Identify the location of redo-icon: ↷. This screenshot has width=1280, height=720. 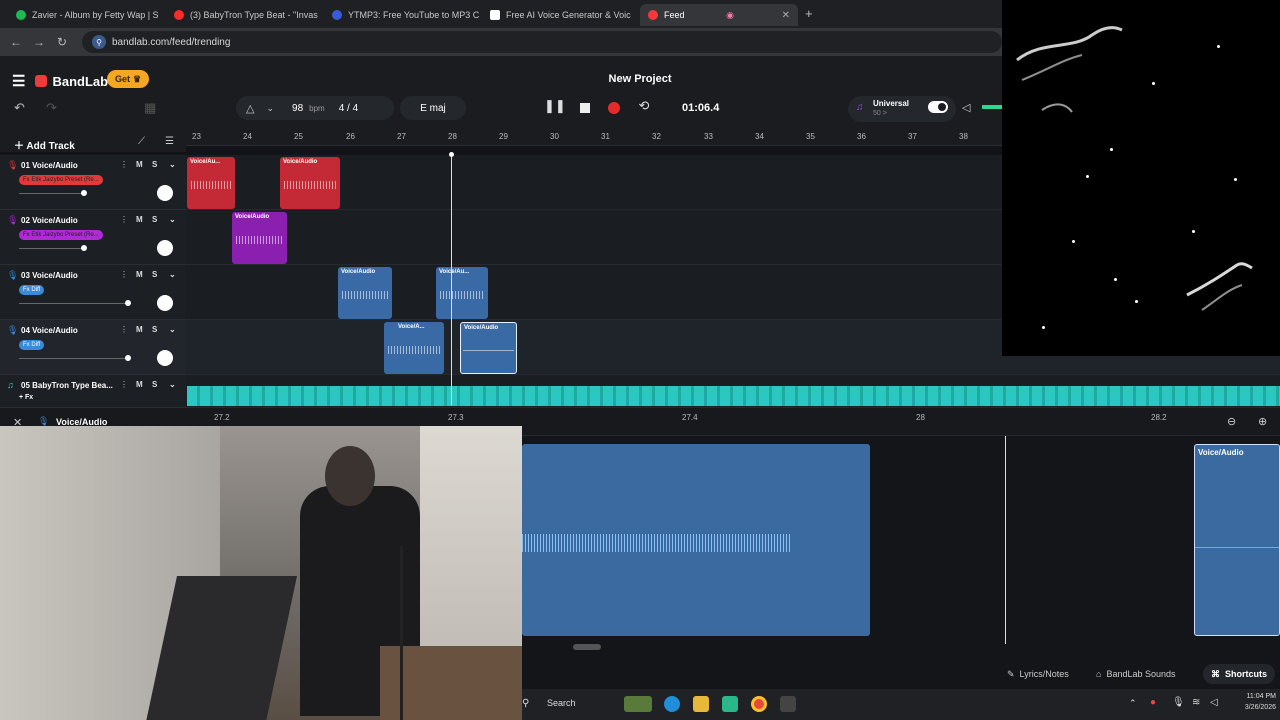
(51, 108).